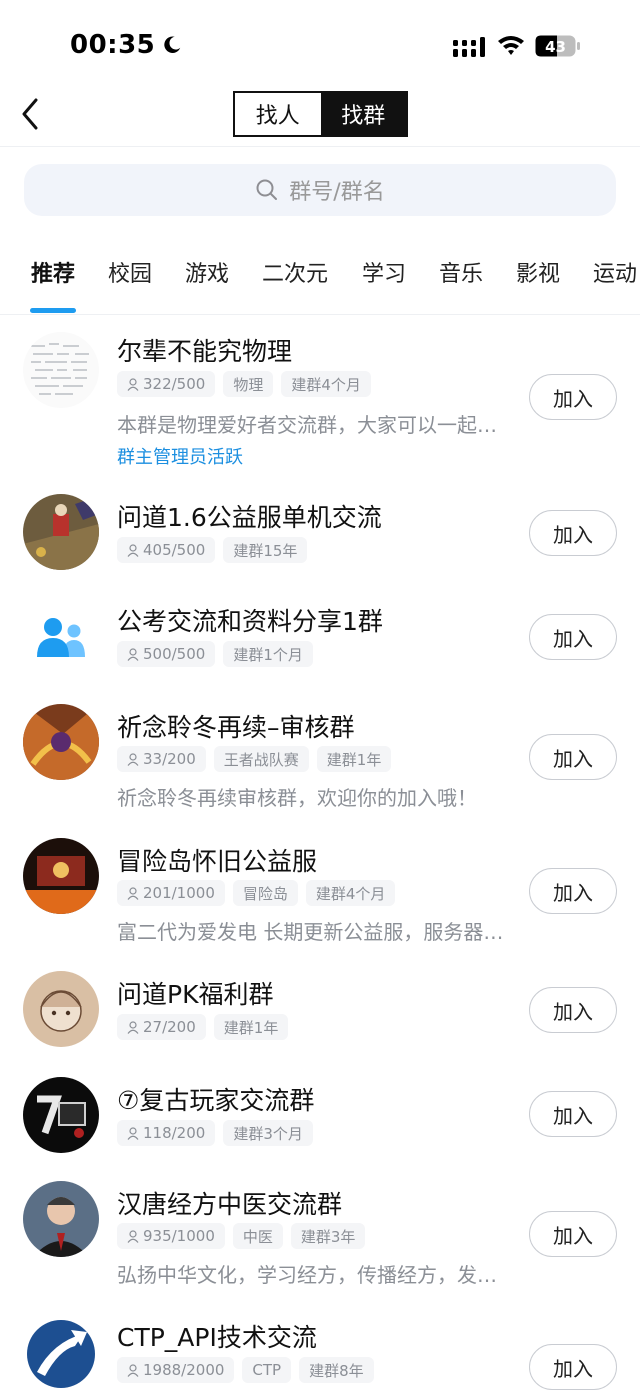  I want to click on group-description: 祈念聆冬再续审核群，欢迎你的加入哦！, so click(297, 798).